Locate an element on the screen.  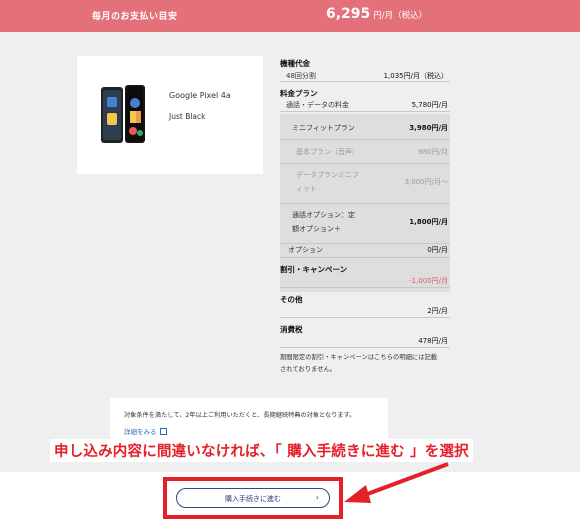
discount-row: -1,000円/月 is located at coordinates (365, 281).